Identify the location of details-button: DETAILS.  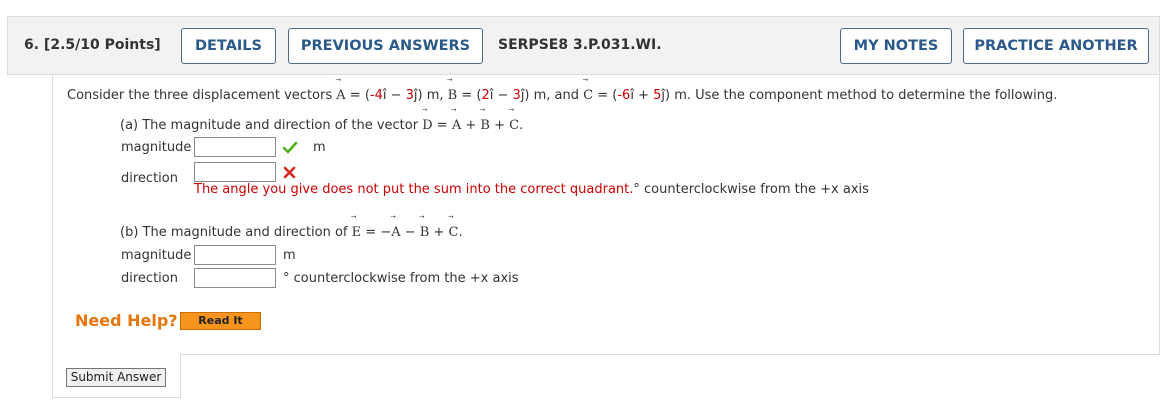
(228, 46).